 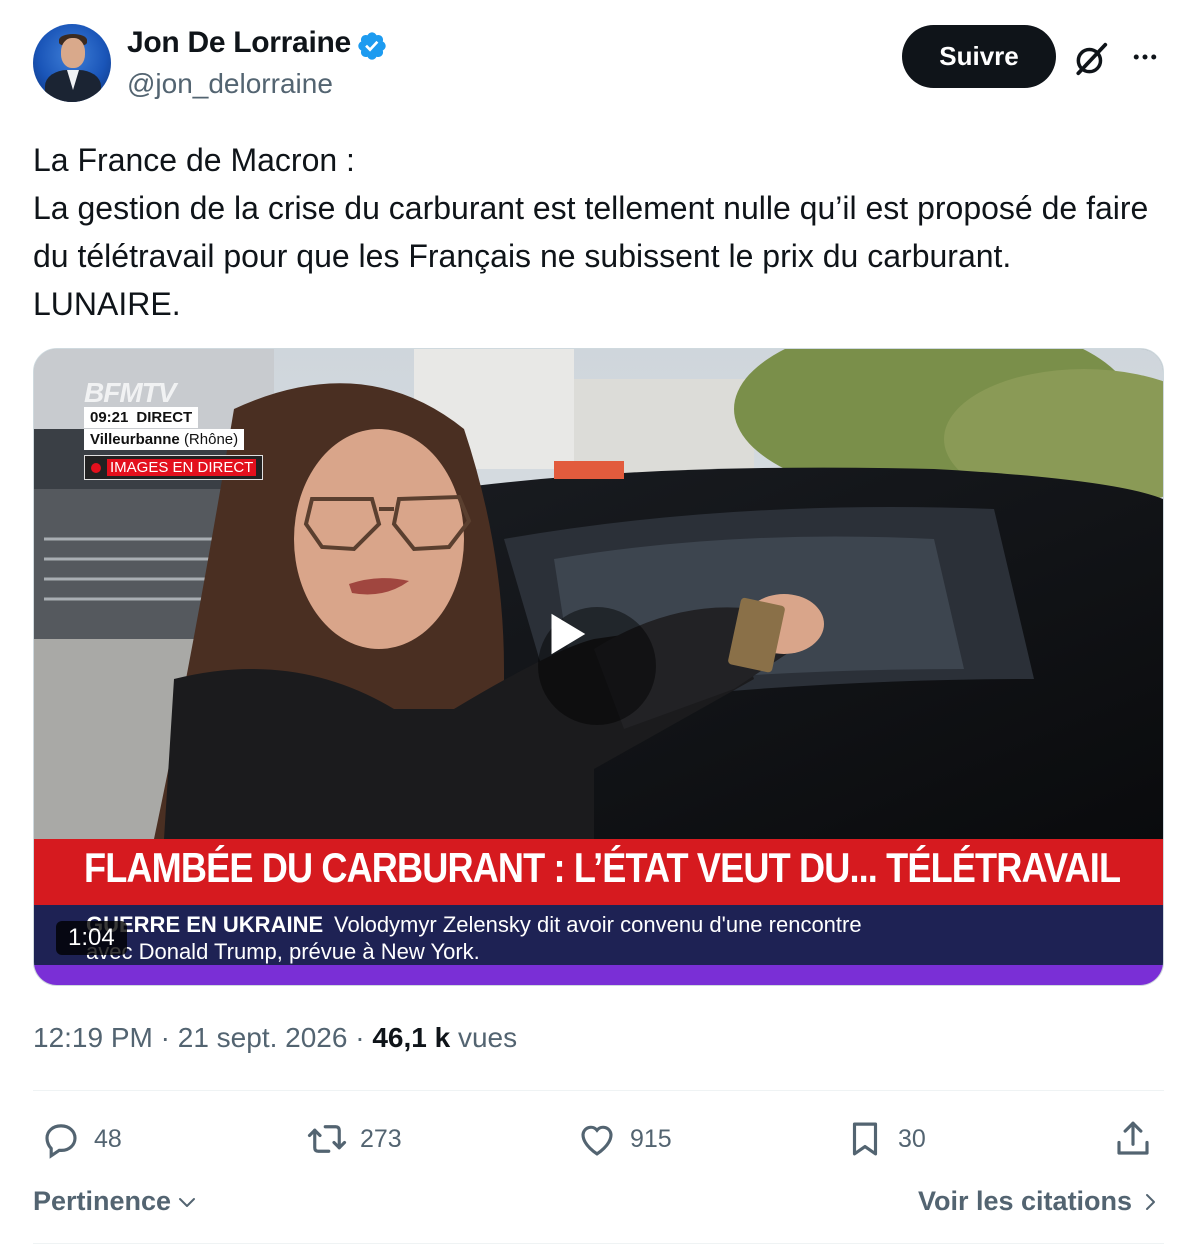 I want to click on grok-icon, so click(x=1091, y=59).